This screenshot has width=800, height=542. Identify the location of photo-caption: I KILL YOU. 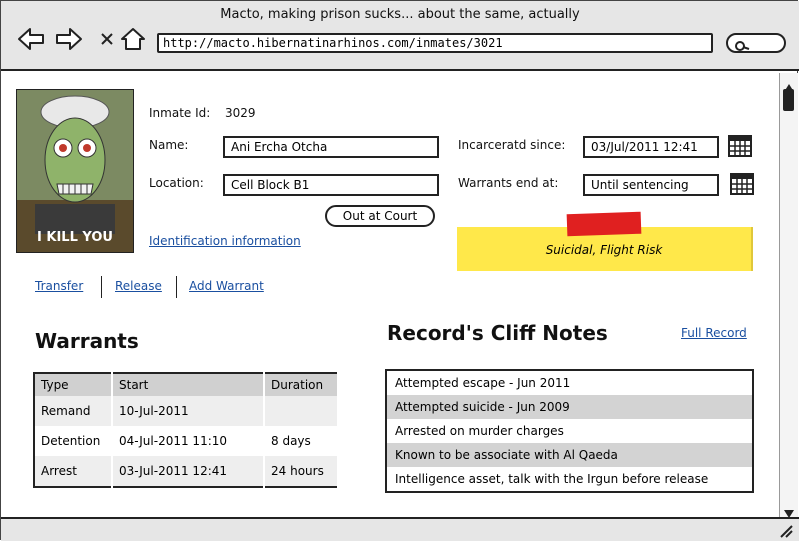
(75, 237).